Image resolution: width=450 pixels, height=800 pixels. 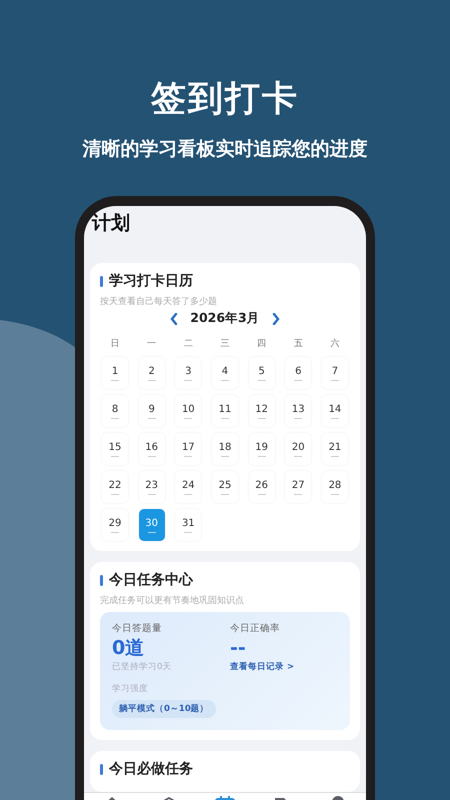 What do you see at coordinates (115, 344) in the screenshot?
I see `weekday-label: 日` at bounding box center [115, 344].